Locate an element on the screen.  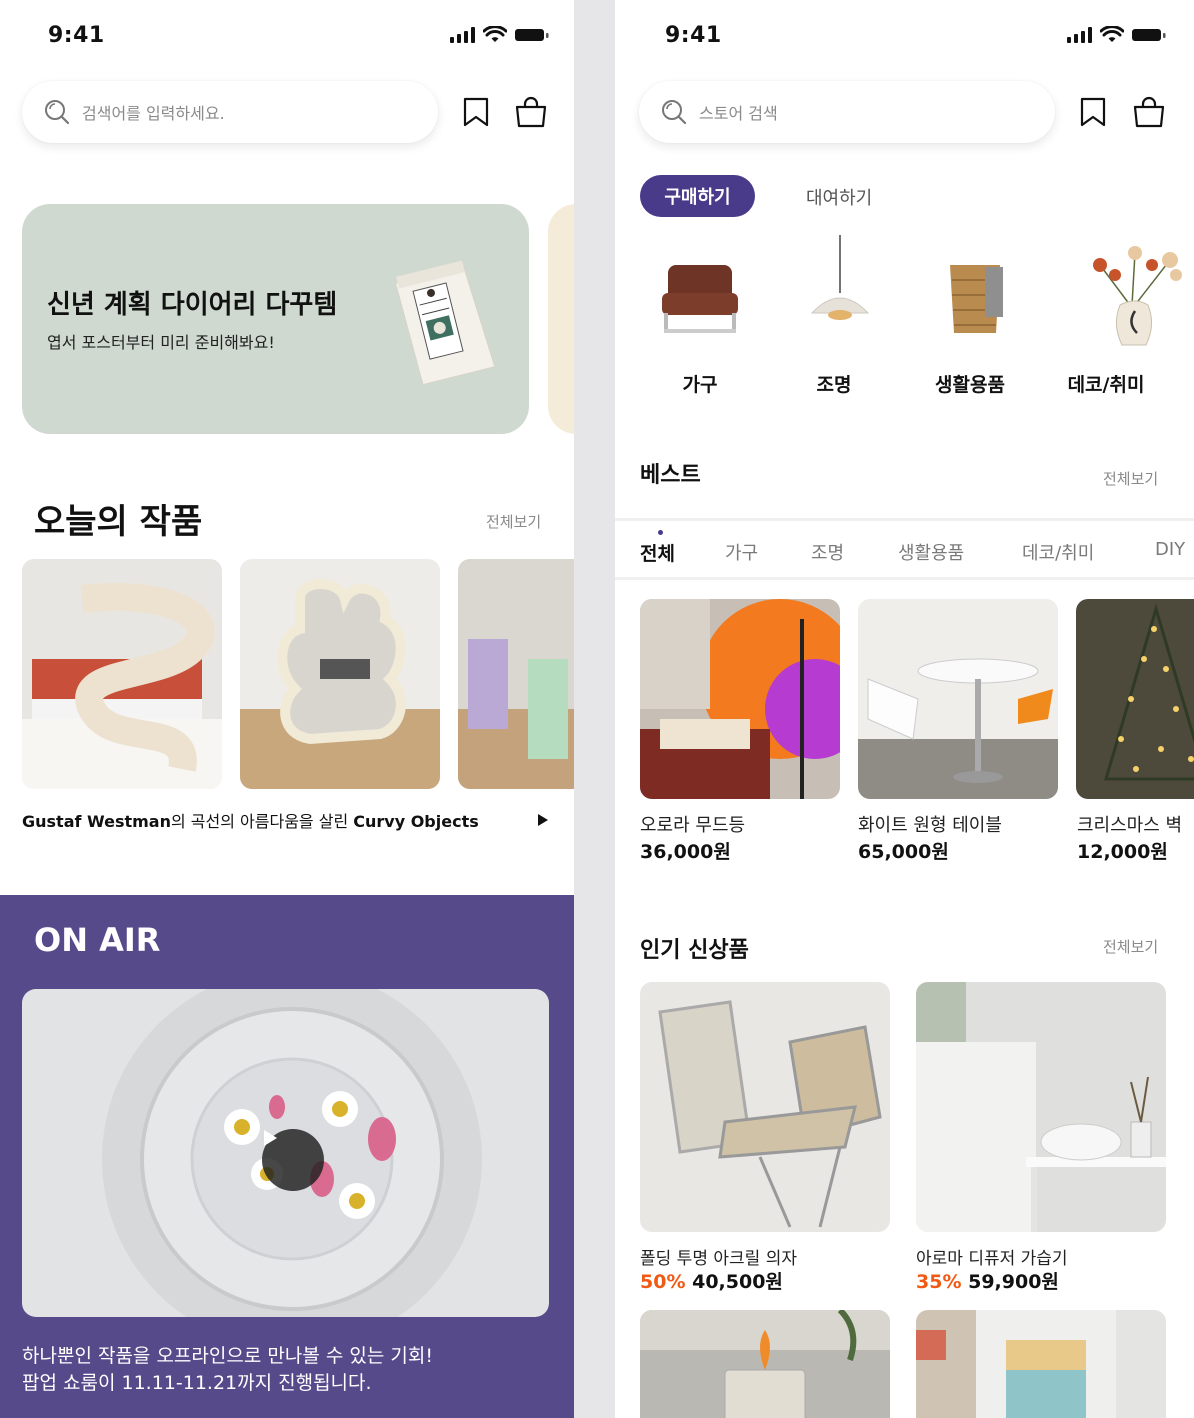
promo-banner: 신년 계획 다이어리 다꾸템 엽서 포스터부터 미리 준비해봐요! is located at coordinates (275, 319).